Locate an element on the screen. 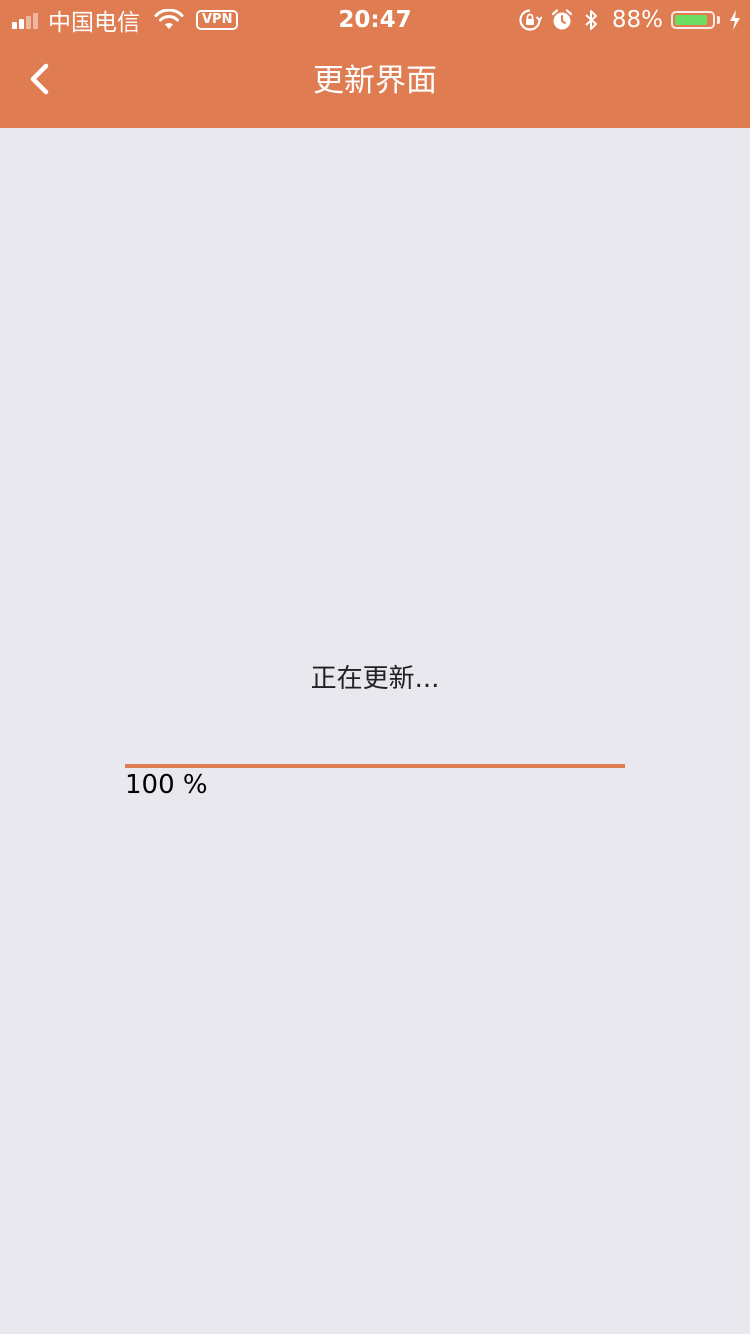 The height and width of the screenshot is (1334, 750). bluetooth-icon is located at coordinates (591, 20).